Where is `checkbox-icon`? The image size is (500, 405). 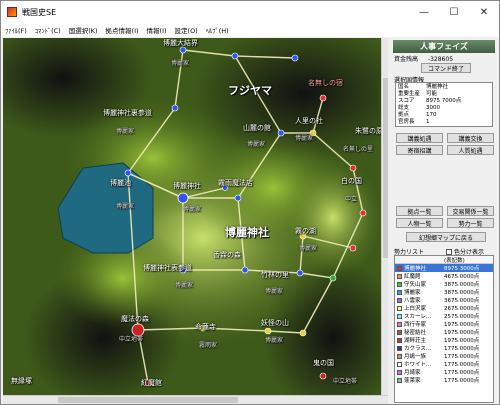 checkbox-icon is located at coordinates (449, 251).